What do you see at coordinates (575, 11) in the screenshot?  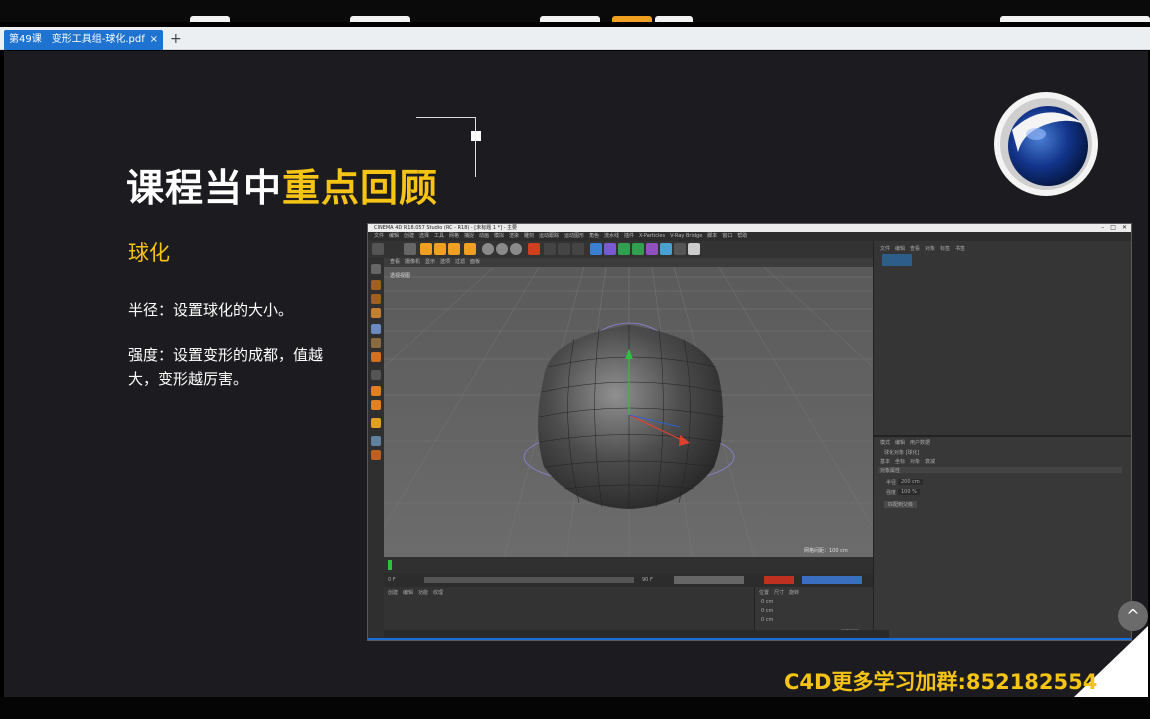 I see `os-top-bar` at bounding box center [575, 11].